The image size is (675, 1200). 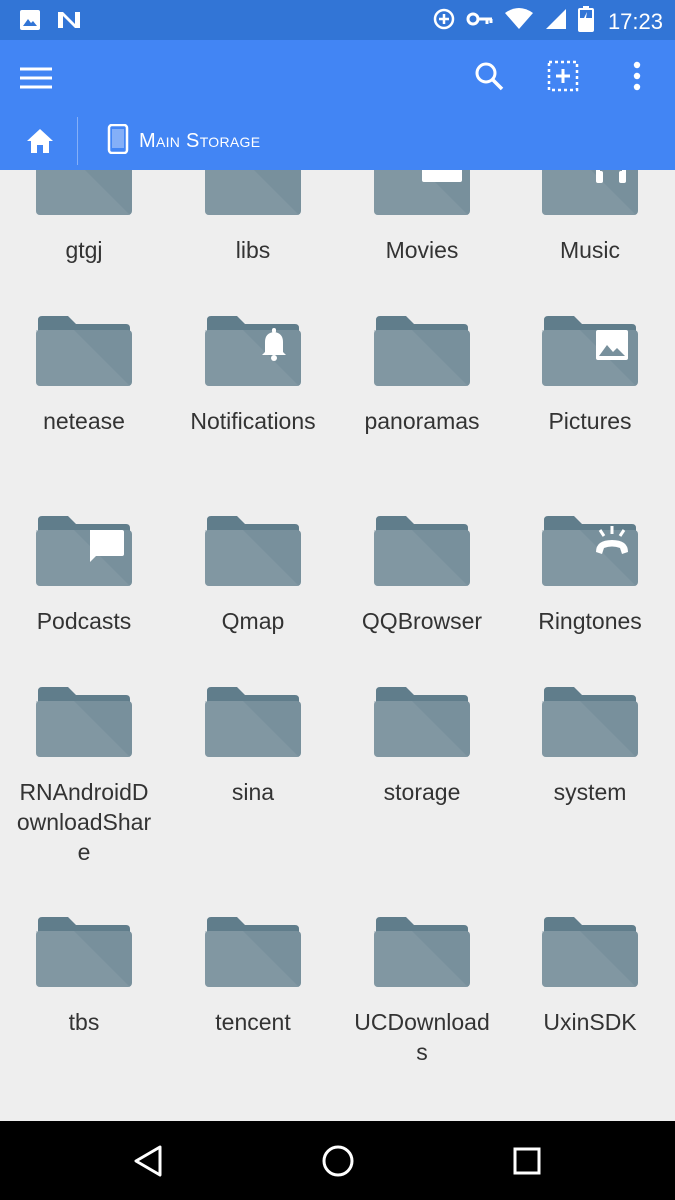 I want to click on folder-name: panoramas, so click(x=422, y=421).